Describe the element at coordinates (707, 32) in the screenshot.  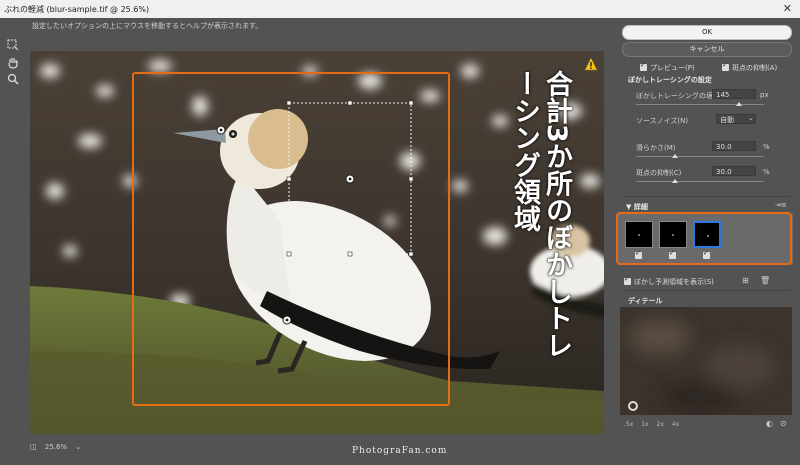
I see `ok-button: OK` at that location.